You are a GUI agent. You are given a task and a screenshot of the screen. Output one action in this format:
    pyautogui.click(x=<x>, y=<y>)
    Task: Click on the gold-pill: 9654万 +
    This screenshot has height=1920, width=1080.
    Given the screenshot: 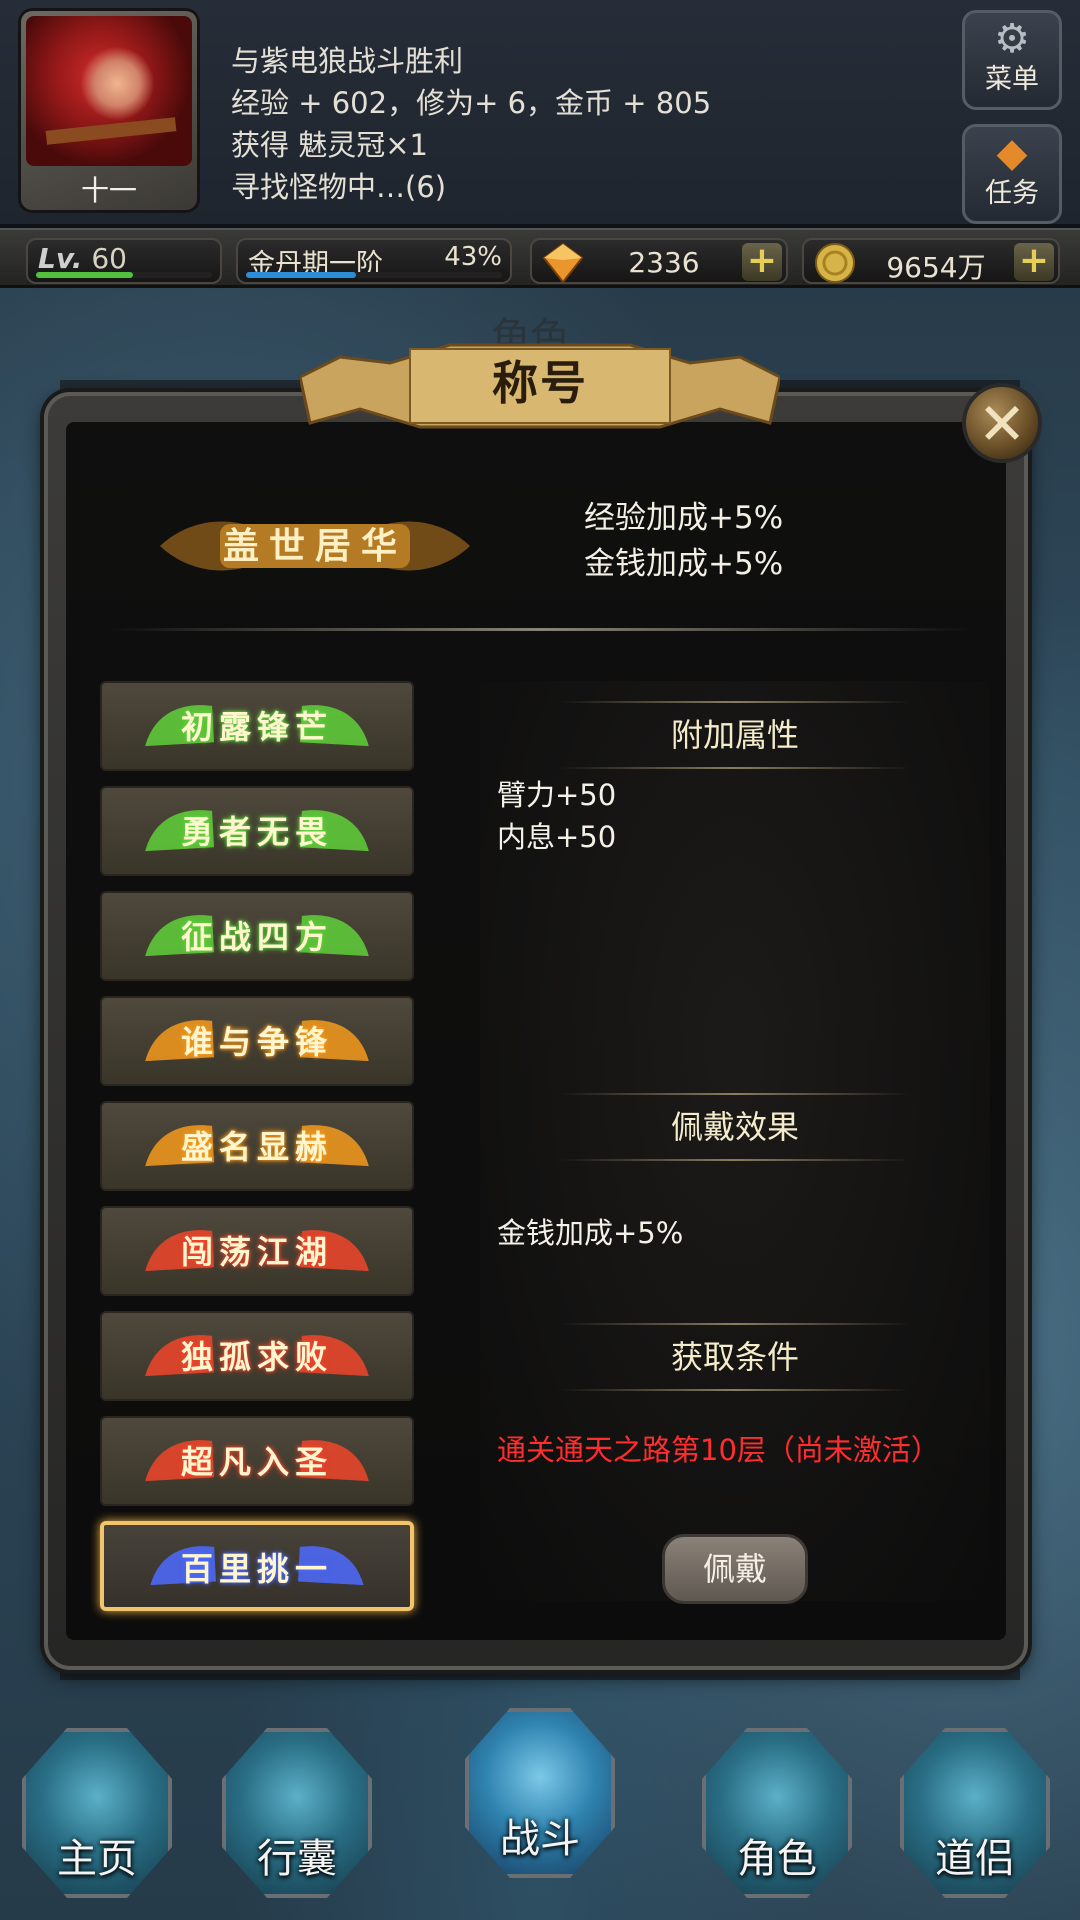 What is the action you would take?
    pyautogui.click(x=931, y=261)
    